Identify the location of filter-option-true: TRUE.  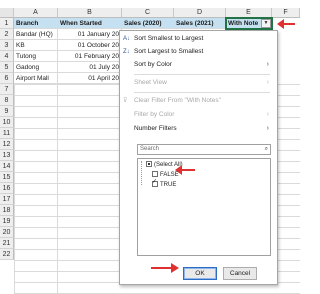
(164, 184).